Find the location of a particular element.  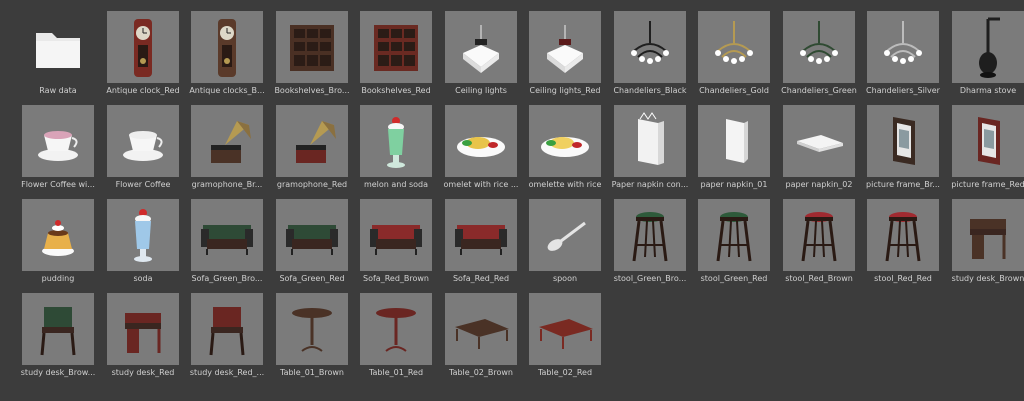

asset-item: study desk_Brown is located at coordinates (987, 244).